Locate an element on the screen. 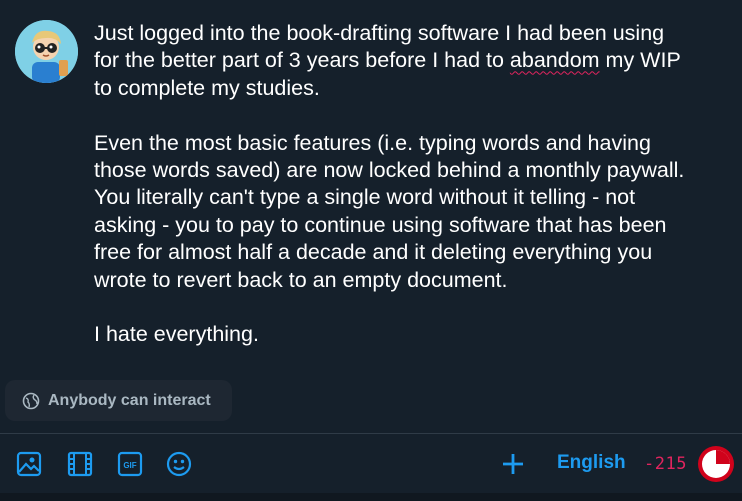 The image size is (742, 501). bottom-edge is located at coordinates (371, 497).